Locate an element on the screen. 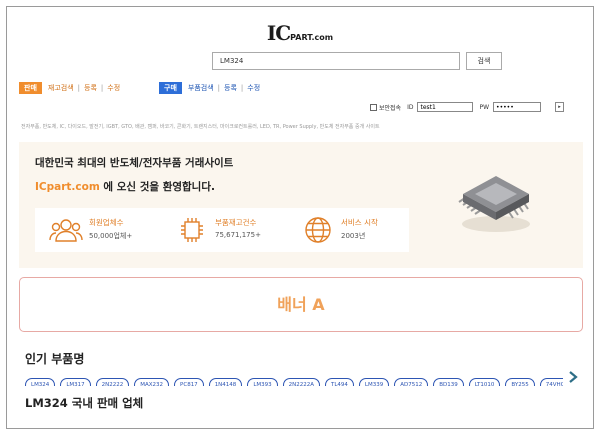  part-tag: LM339 is located at coordinates (374, 382).